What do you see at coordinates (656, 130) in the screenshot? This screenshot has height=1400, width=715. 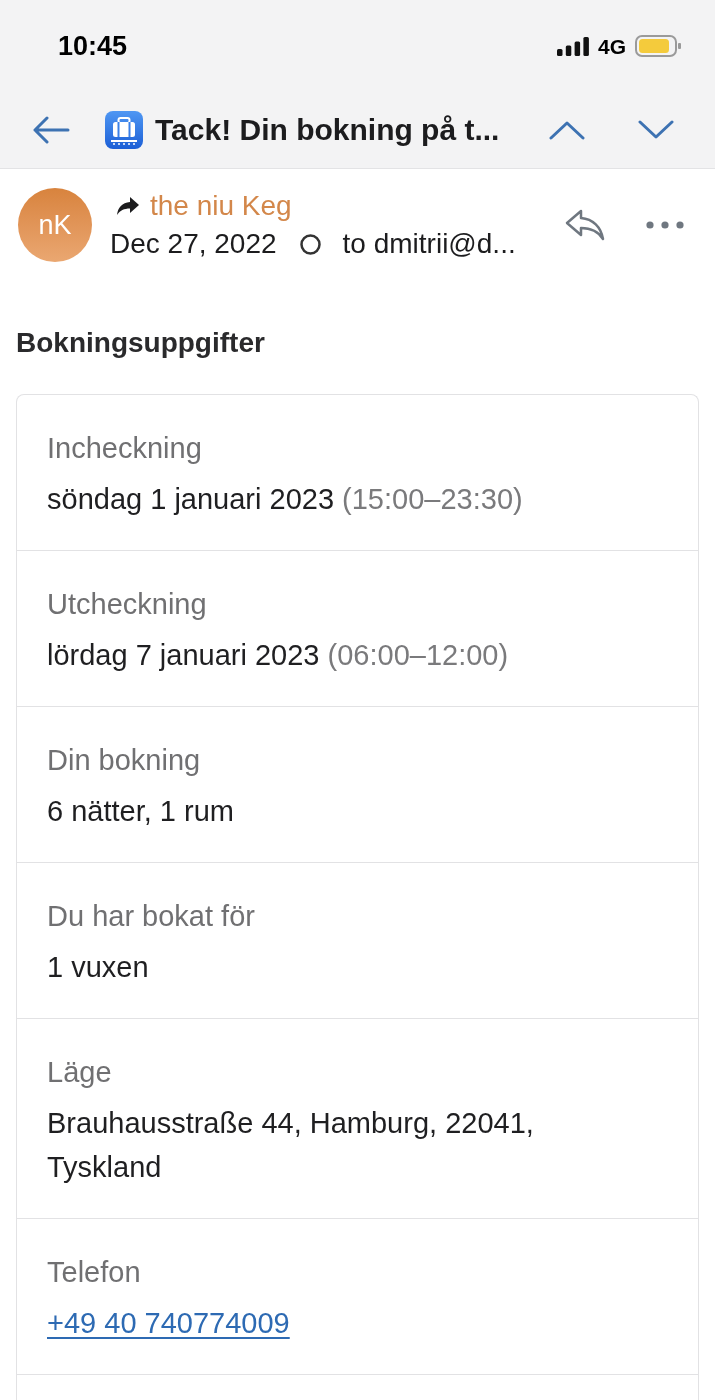 I see `chevron-down-icon` at bounding box center [656, 130].